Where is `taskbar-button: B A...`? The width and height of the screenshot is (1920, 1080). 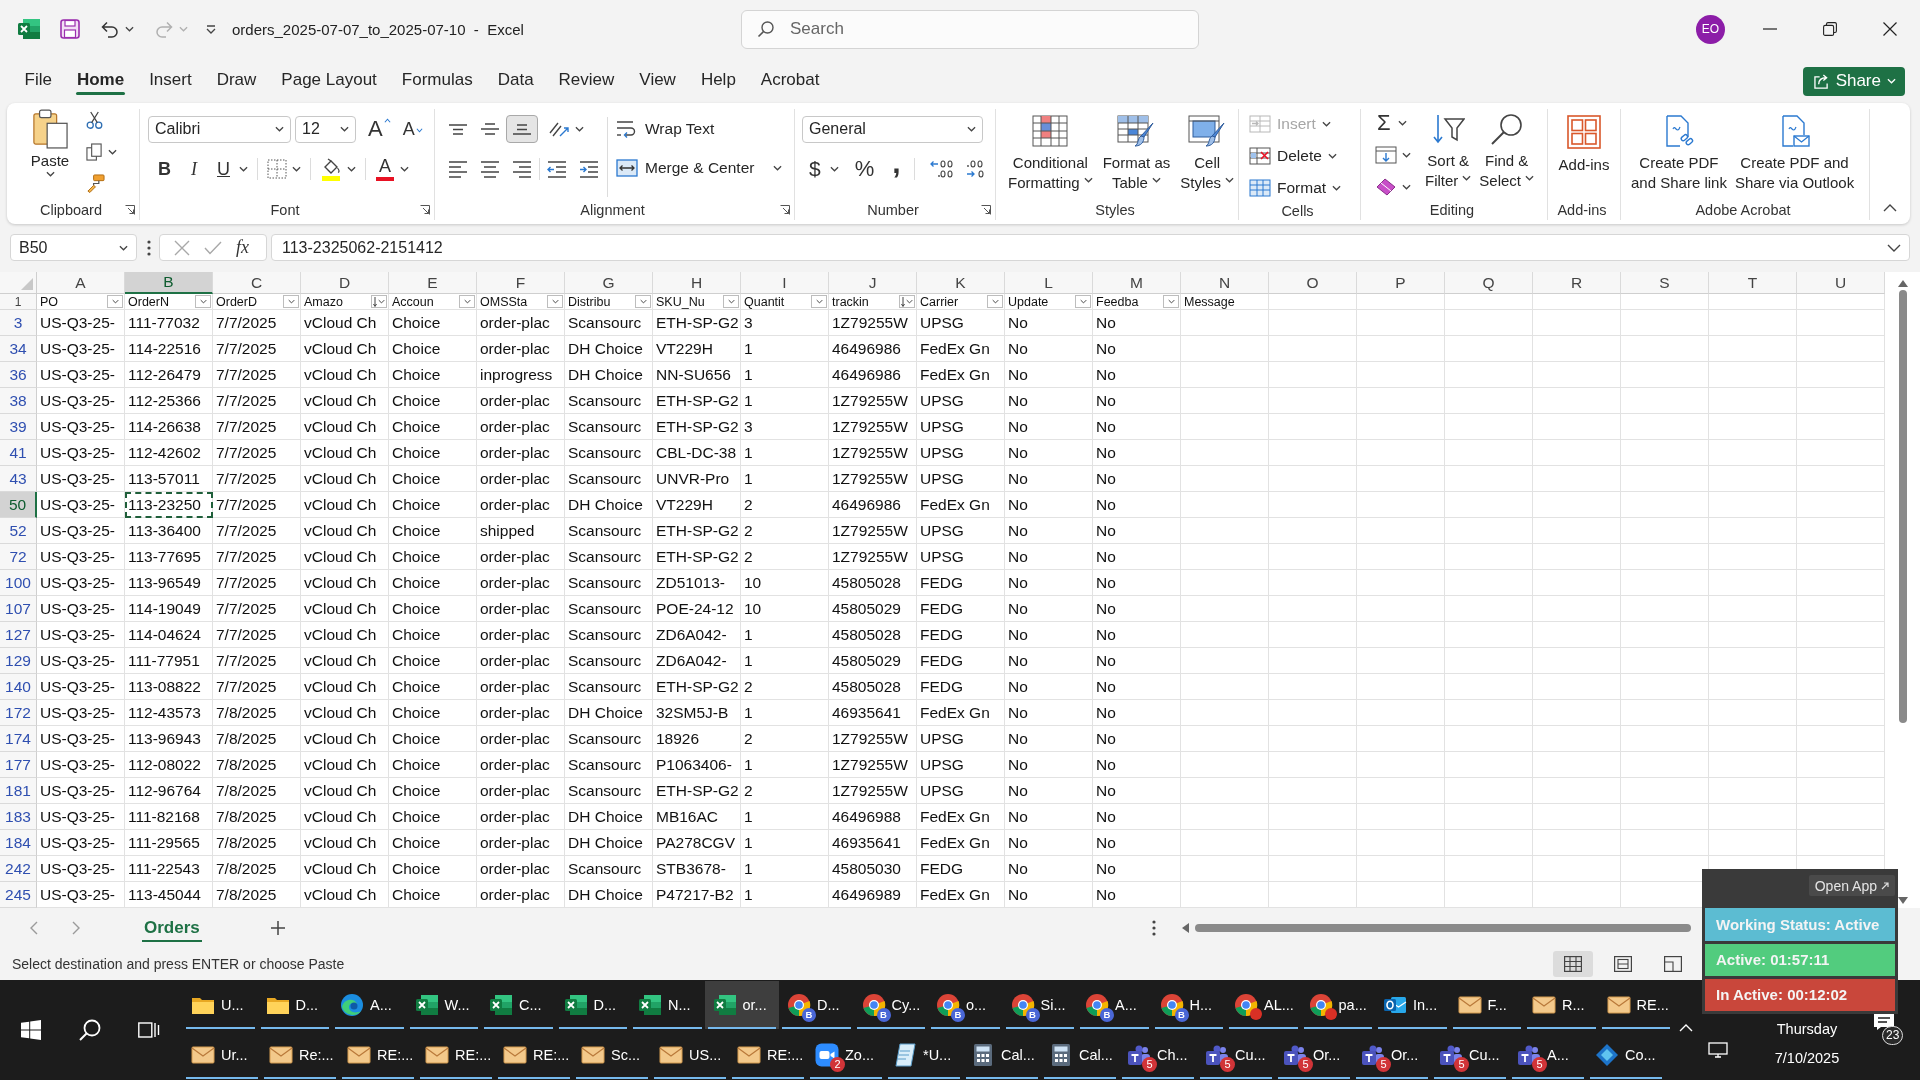
taskbar-button: B A... is located at coordinates (1114, 1005).